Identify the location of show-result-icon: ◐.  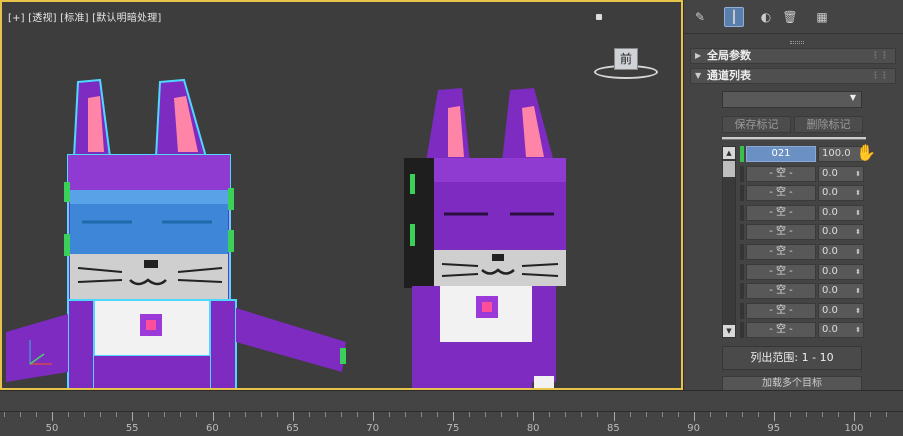
(766, 17).